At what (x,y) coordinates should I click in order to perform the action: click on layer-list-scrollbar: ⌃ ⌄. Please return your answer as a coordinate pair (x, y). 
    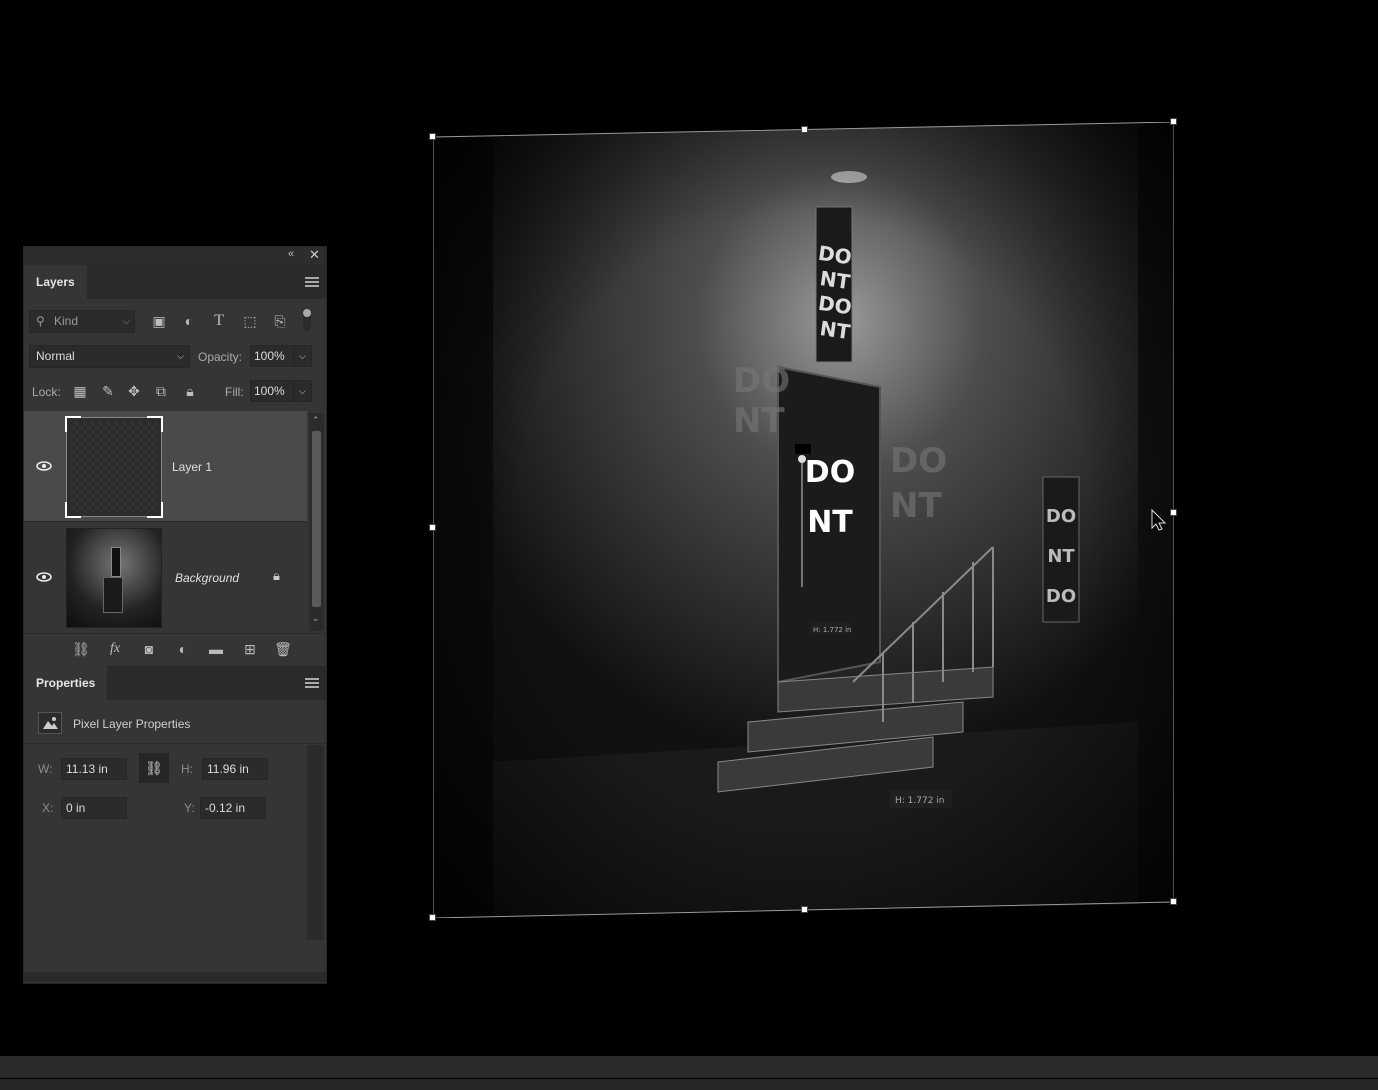
    Looking at the image, I should click on (316, 522).